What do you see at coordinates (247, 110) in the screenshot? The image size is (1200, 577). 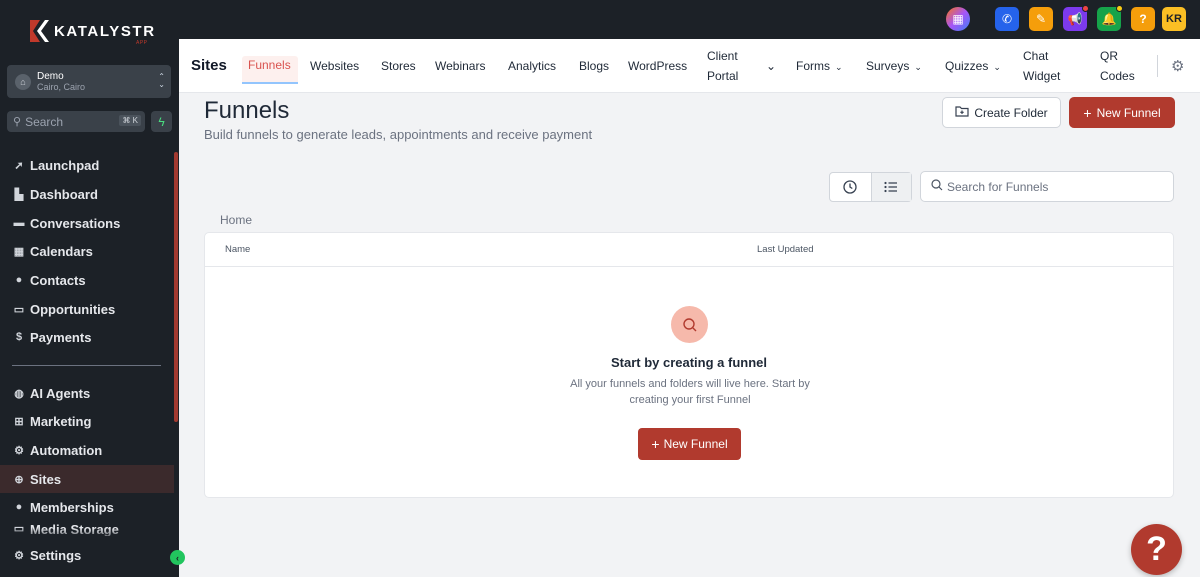 I see `page-title: Funnels` at bounding box center [247, 110].